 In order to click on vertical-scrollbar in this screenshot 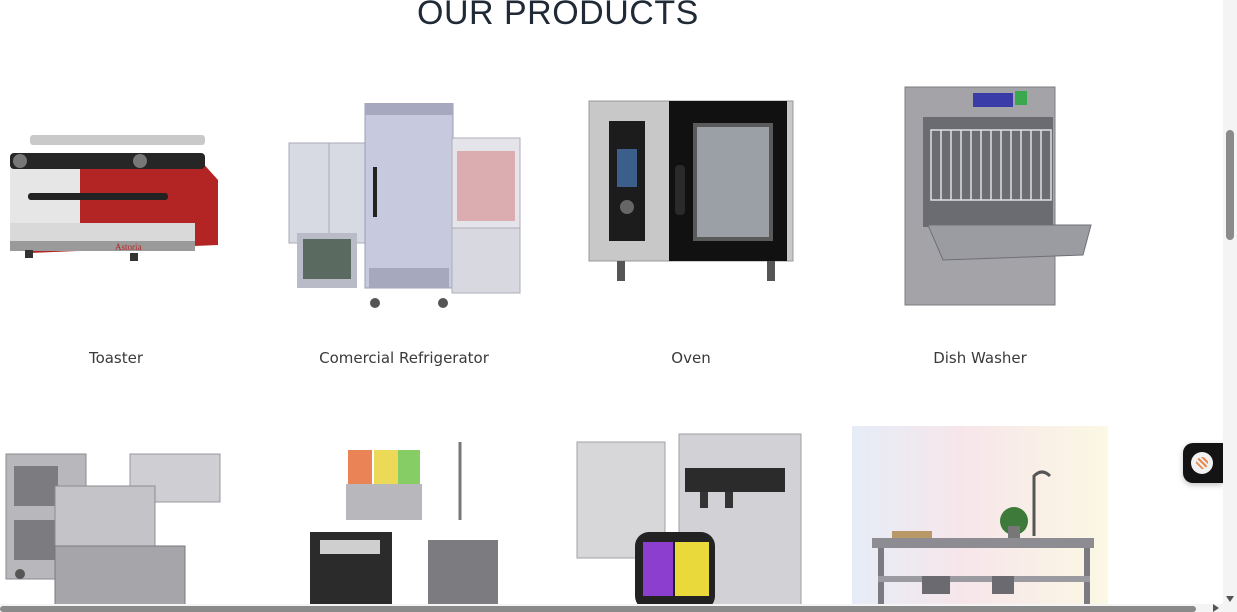, I will do `click(1230, 306)`.